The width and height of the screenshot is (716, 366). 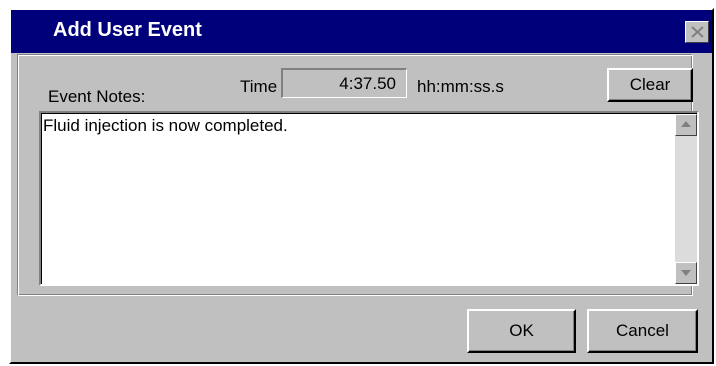 I want to click on clear-button: Clear, so click(x=650, y=85).